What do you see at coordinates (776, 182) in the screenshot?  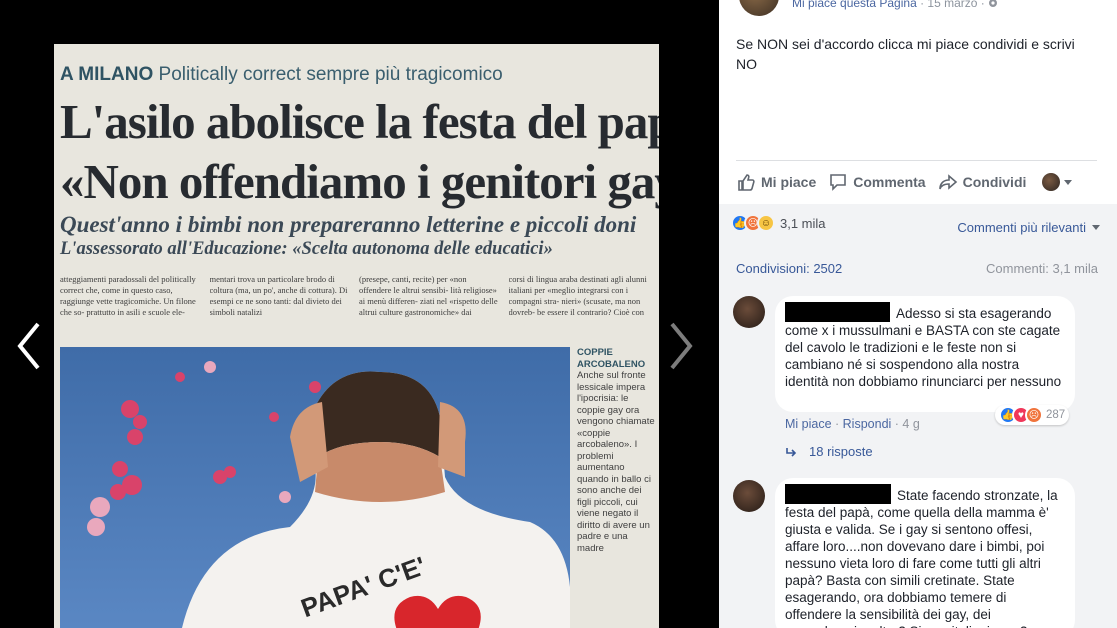 I see `like-button: Mi piace` at bounding box center [776, 182].